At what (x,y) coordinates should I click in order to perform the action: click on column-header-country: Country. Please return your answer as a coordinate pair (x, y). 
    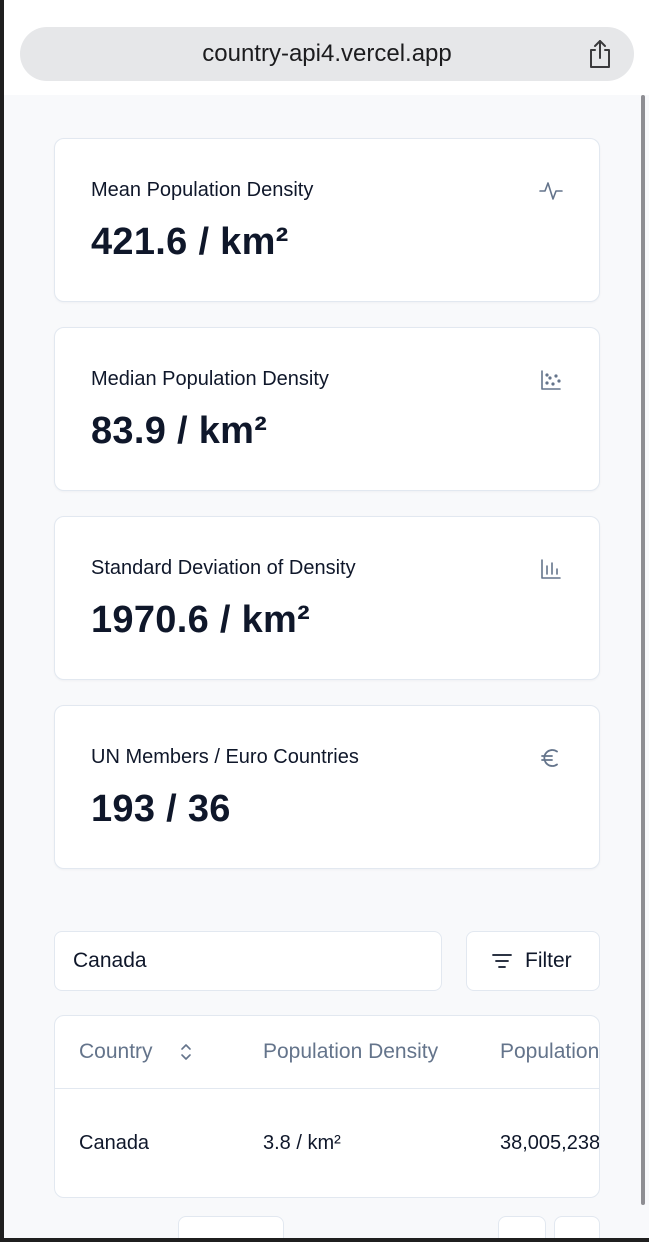
    Looking at the image, I should click on (135, 1052).